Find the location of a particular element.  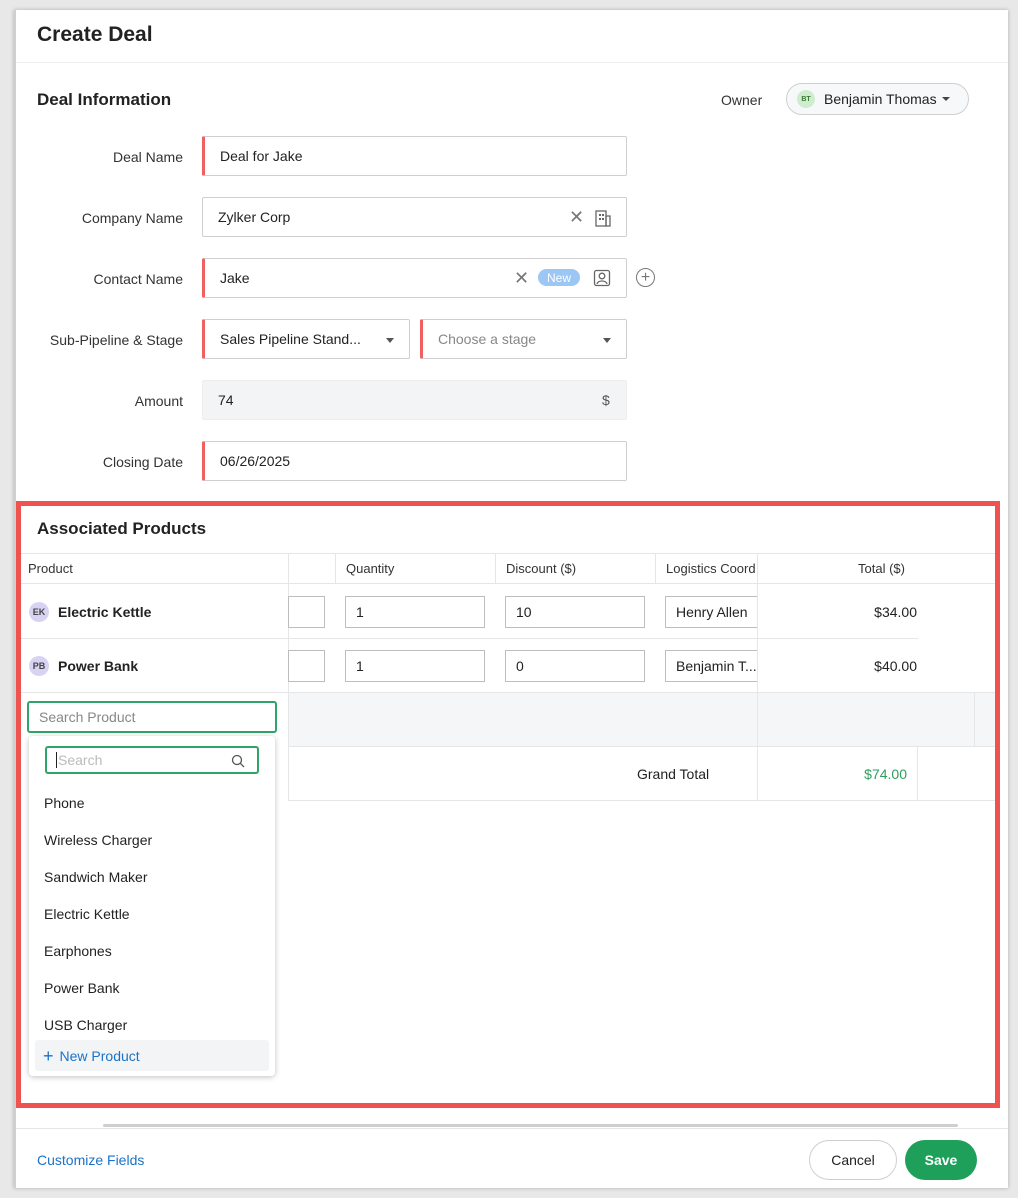

new-badge: New is located at coordinates (559, 277).